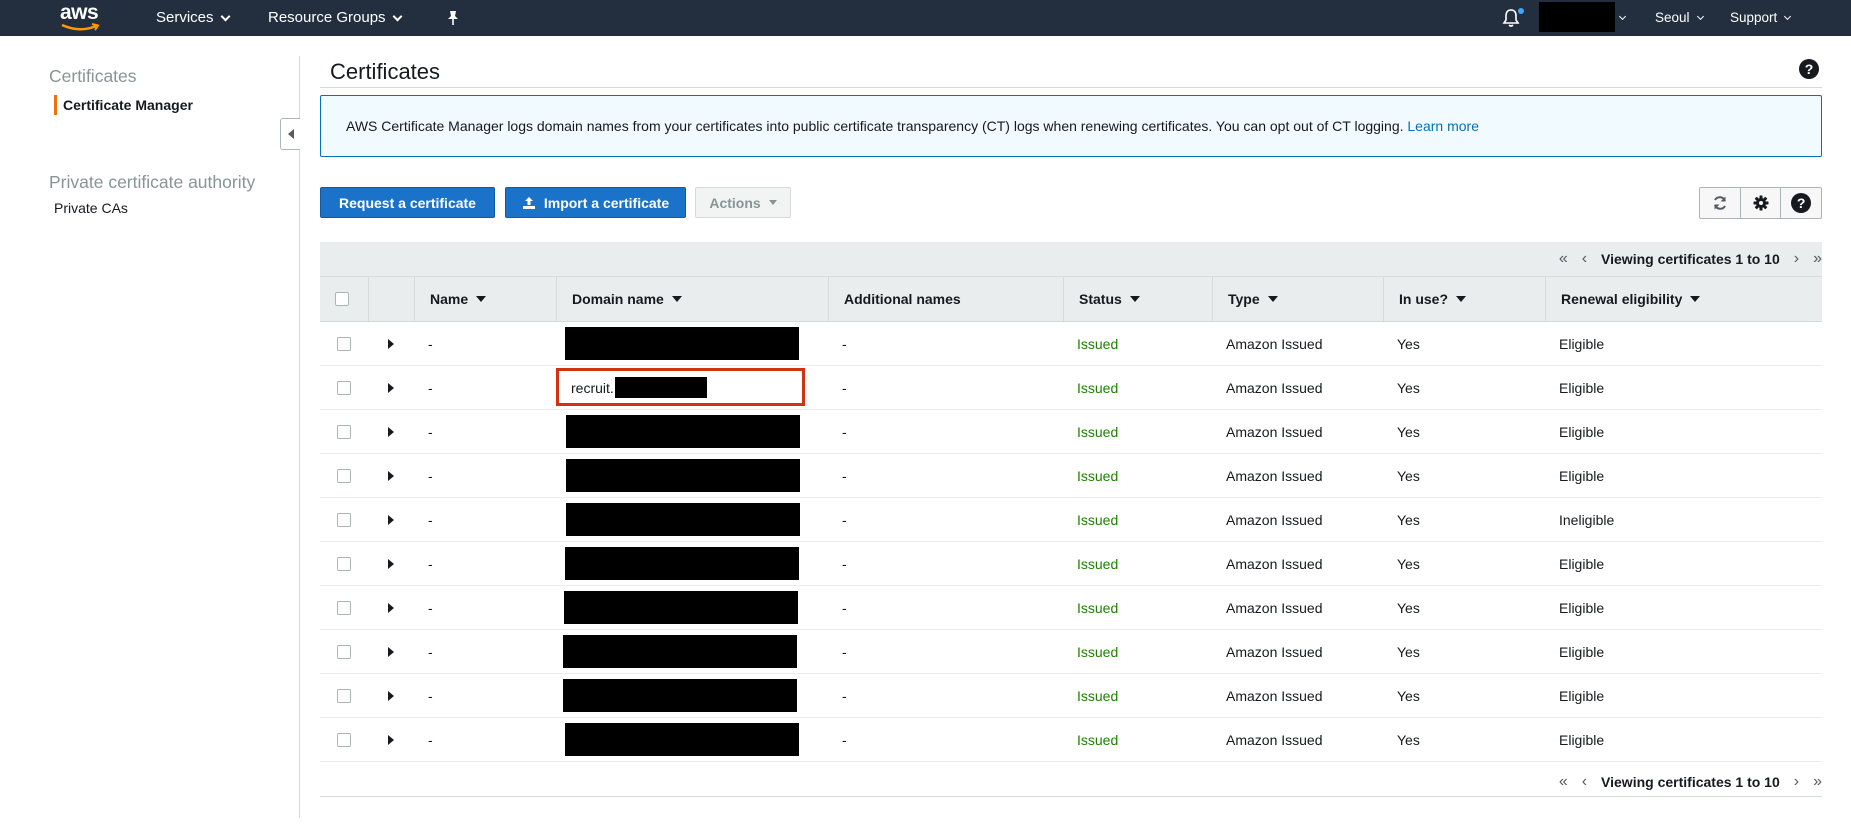 This screenshot has height=829, width=1851. I want to click on column-header-in-use: In use?, so click(1464, 299).